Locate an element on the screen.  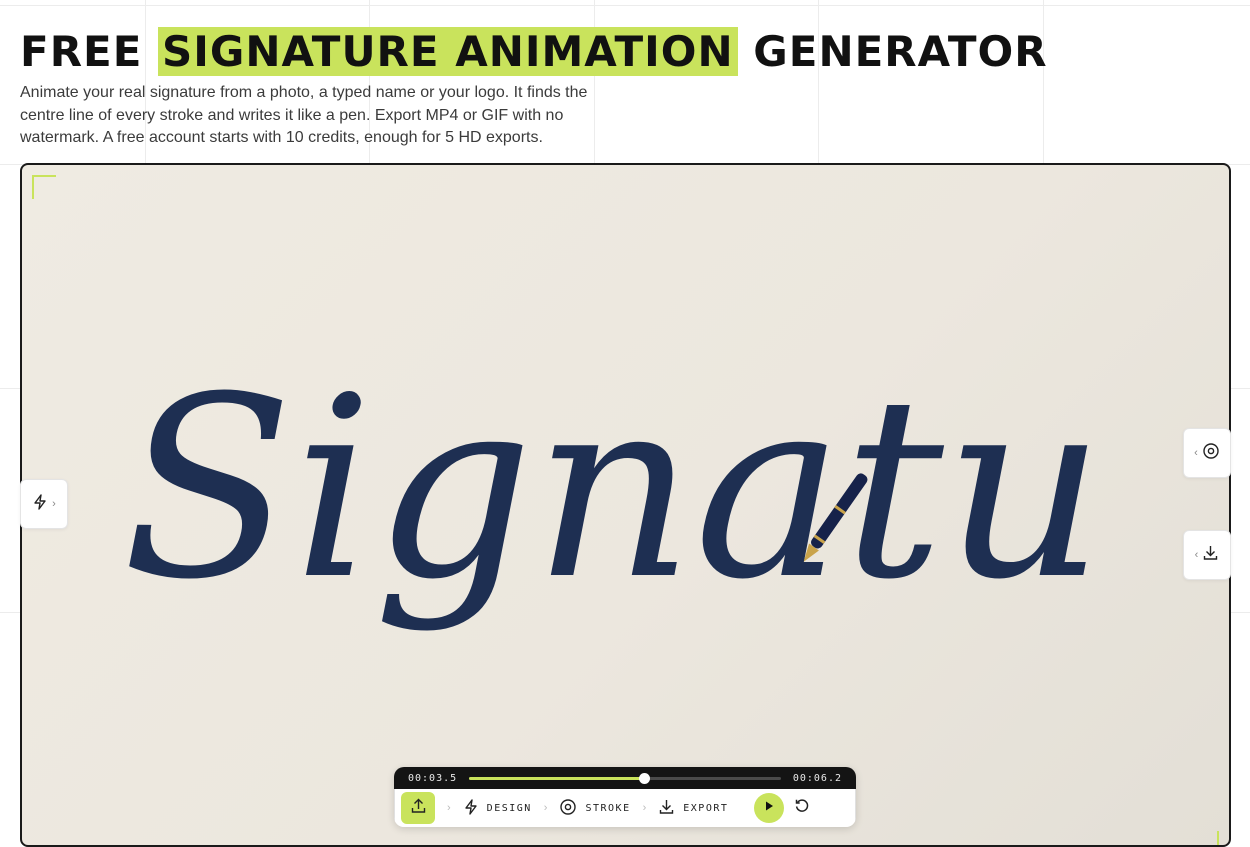
total-time: 00:06.2 is located at coordinates (817, 778).